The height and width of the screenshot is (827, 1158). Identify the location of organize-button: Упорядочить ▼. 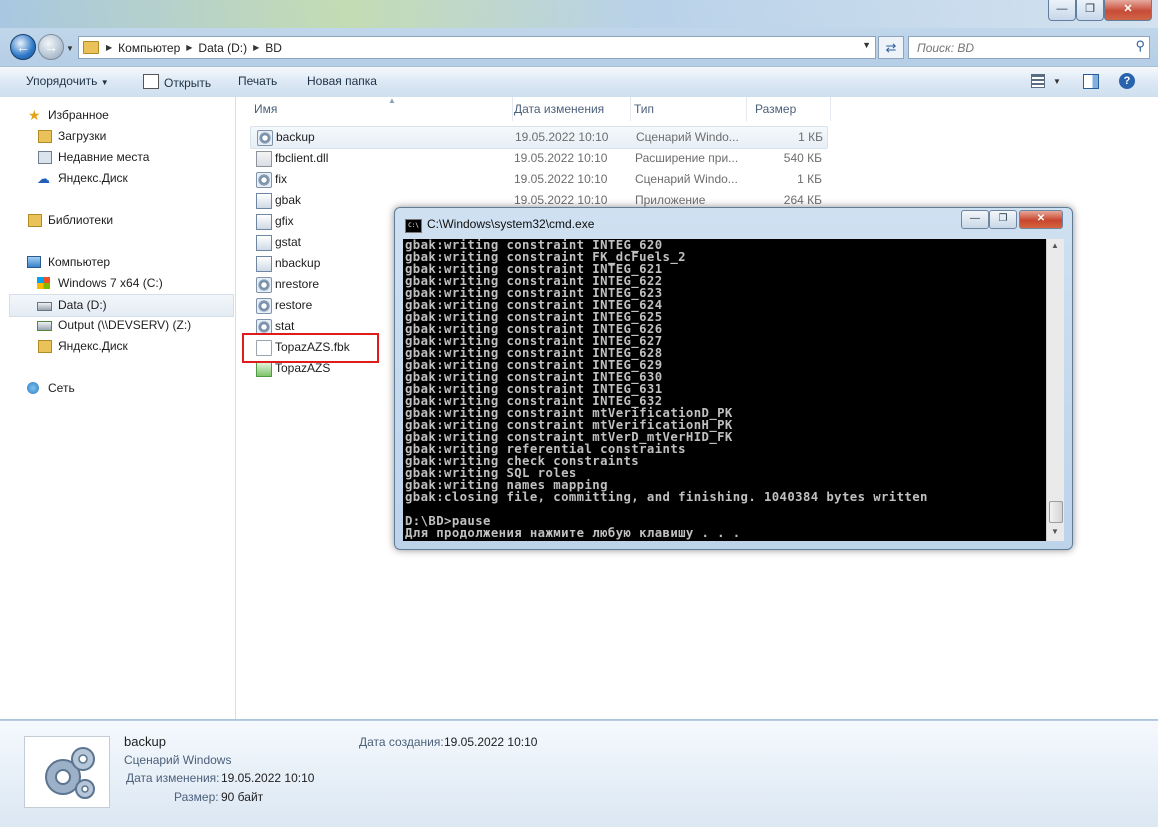
(67, 81).